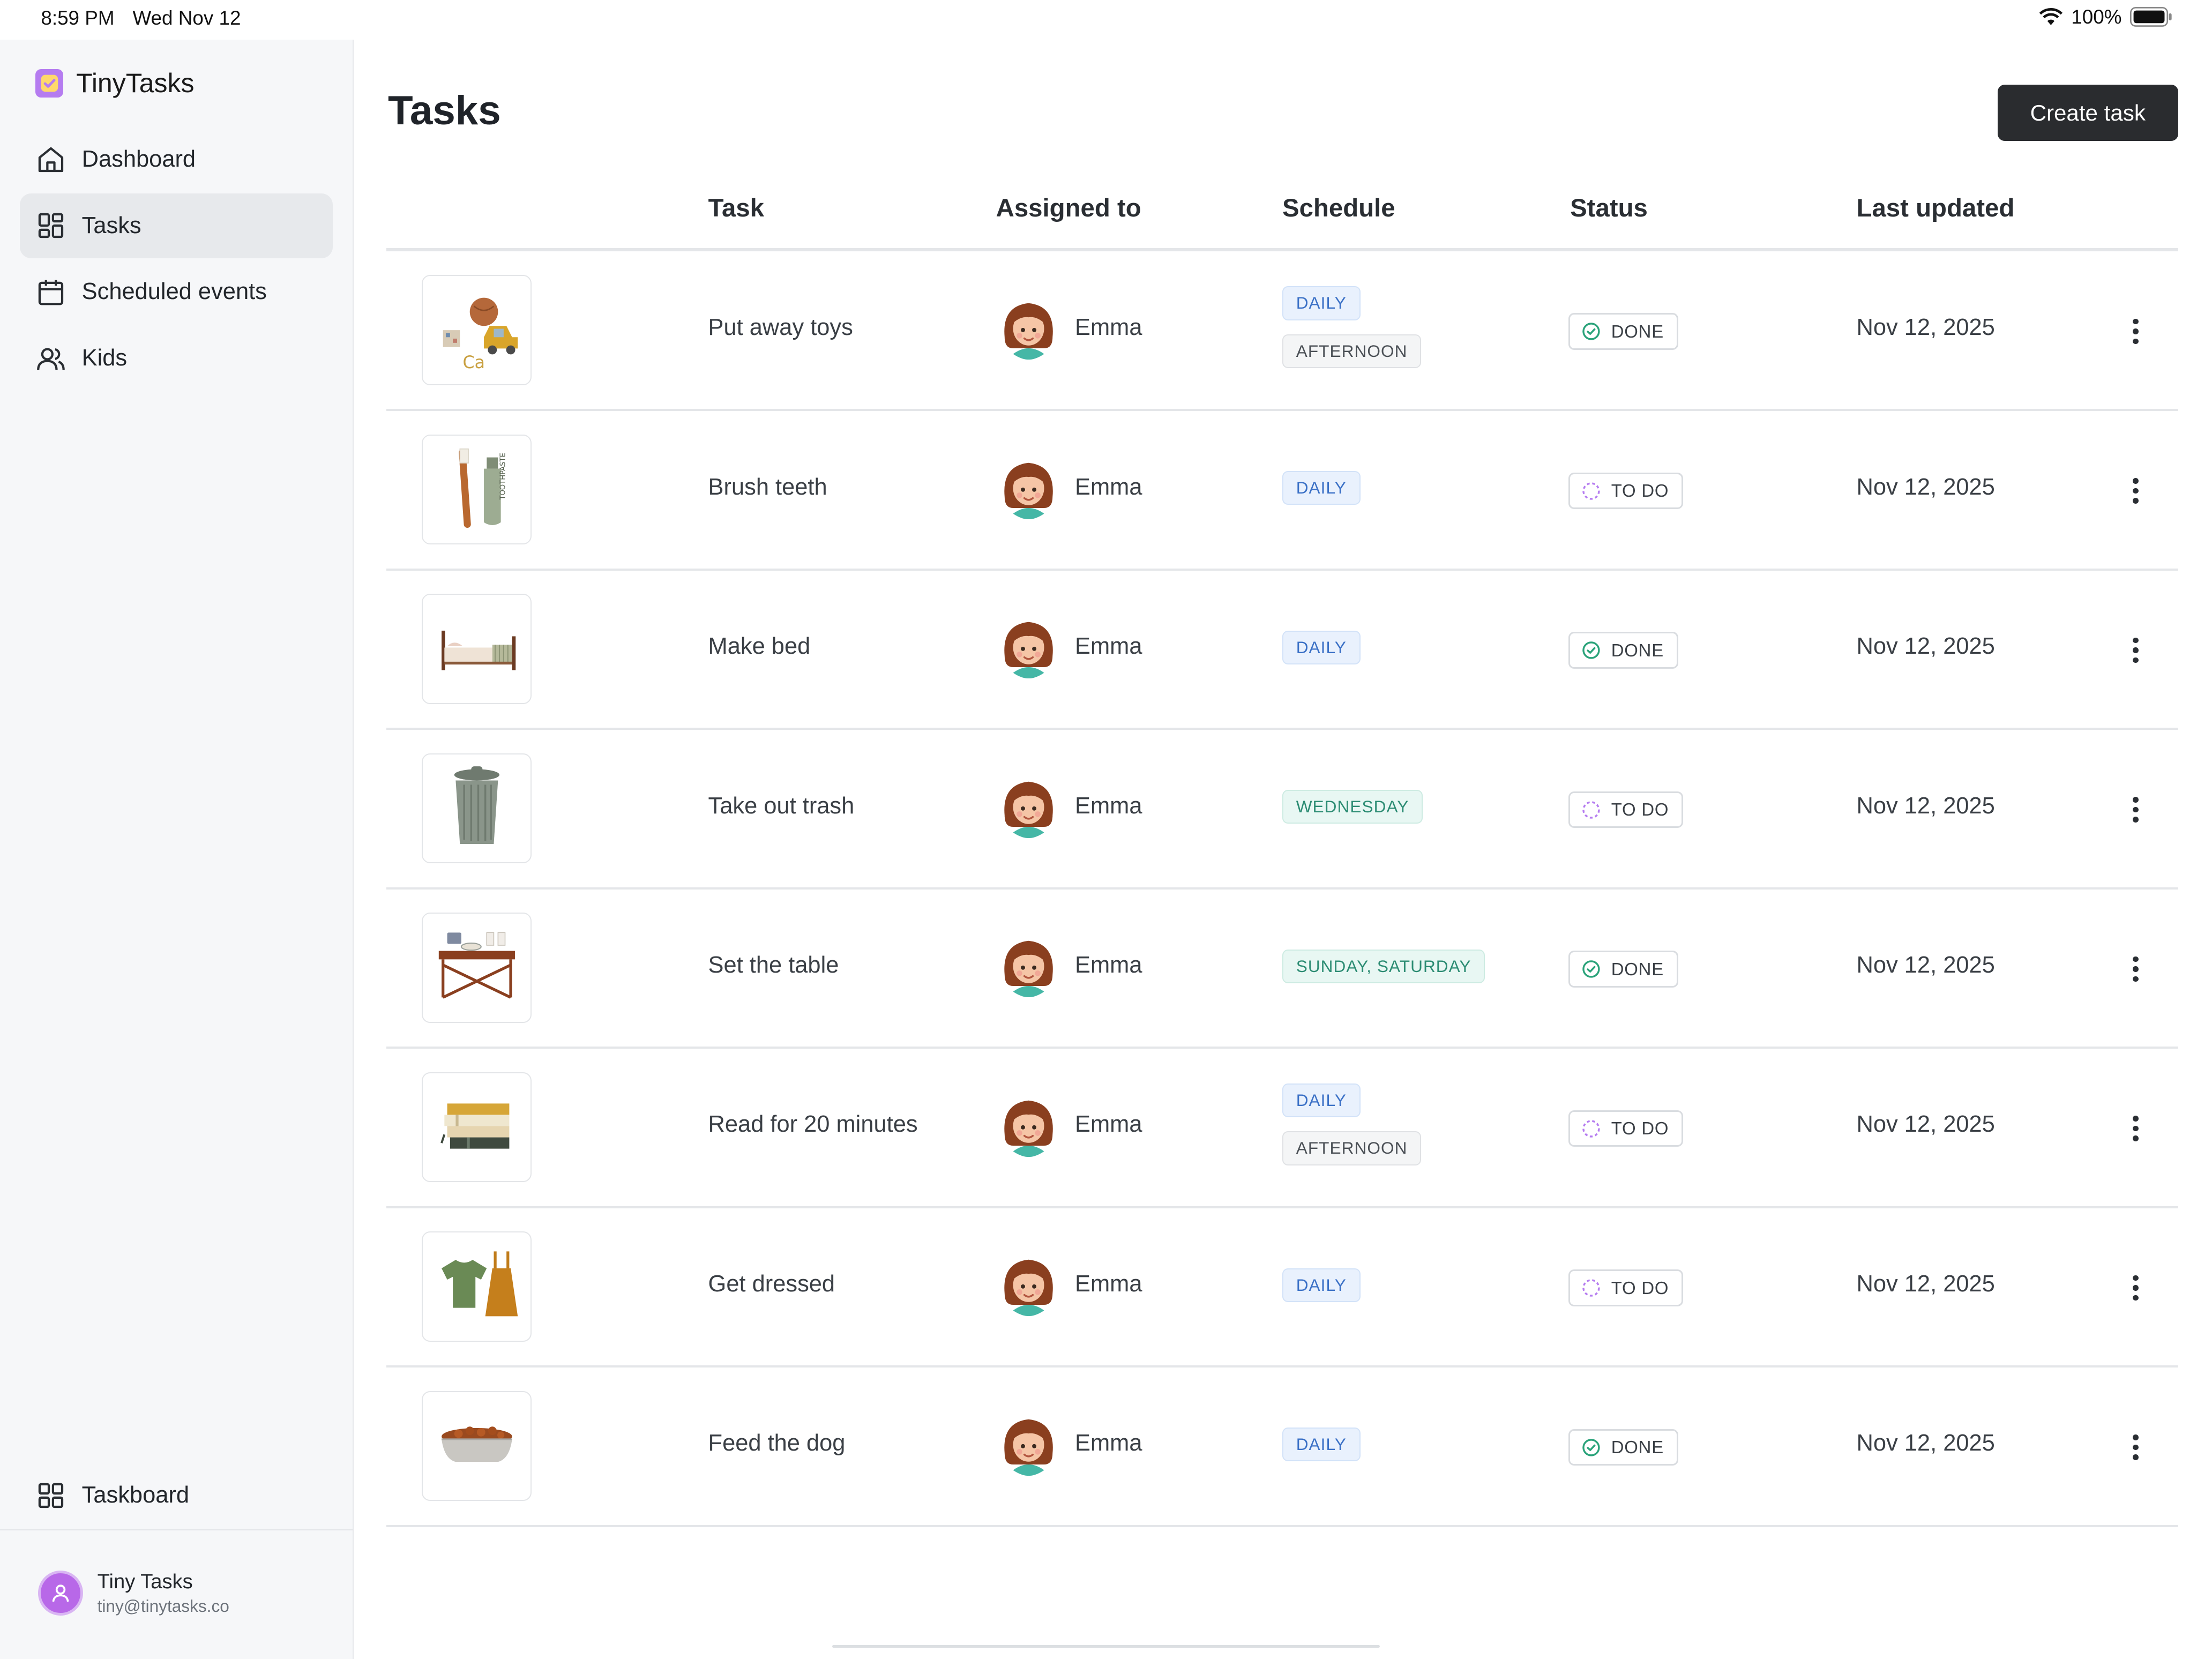 The image size is (2212, 1659). I want to click on clothes-icon, so click(477, 1286).